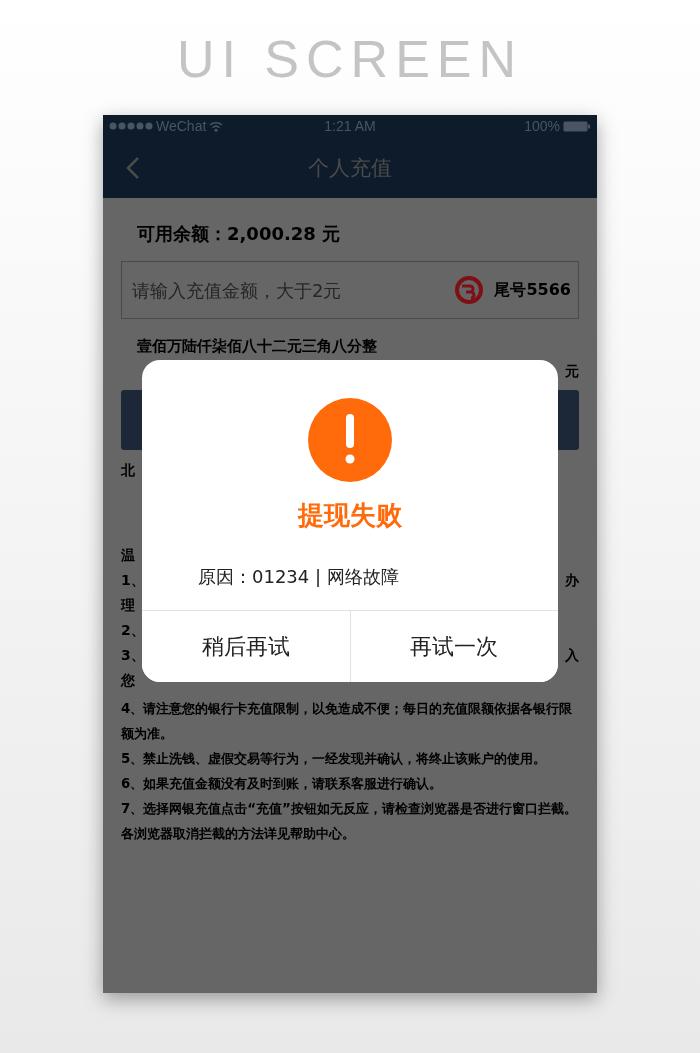 The image size is (700, 1053). Describe the element at coordinates (350, 126) in the screenshot. I see `clock-time: 1:21 AM` at that location.